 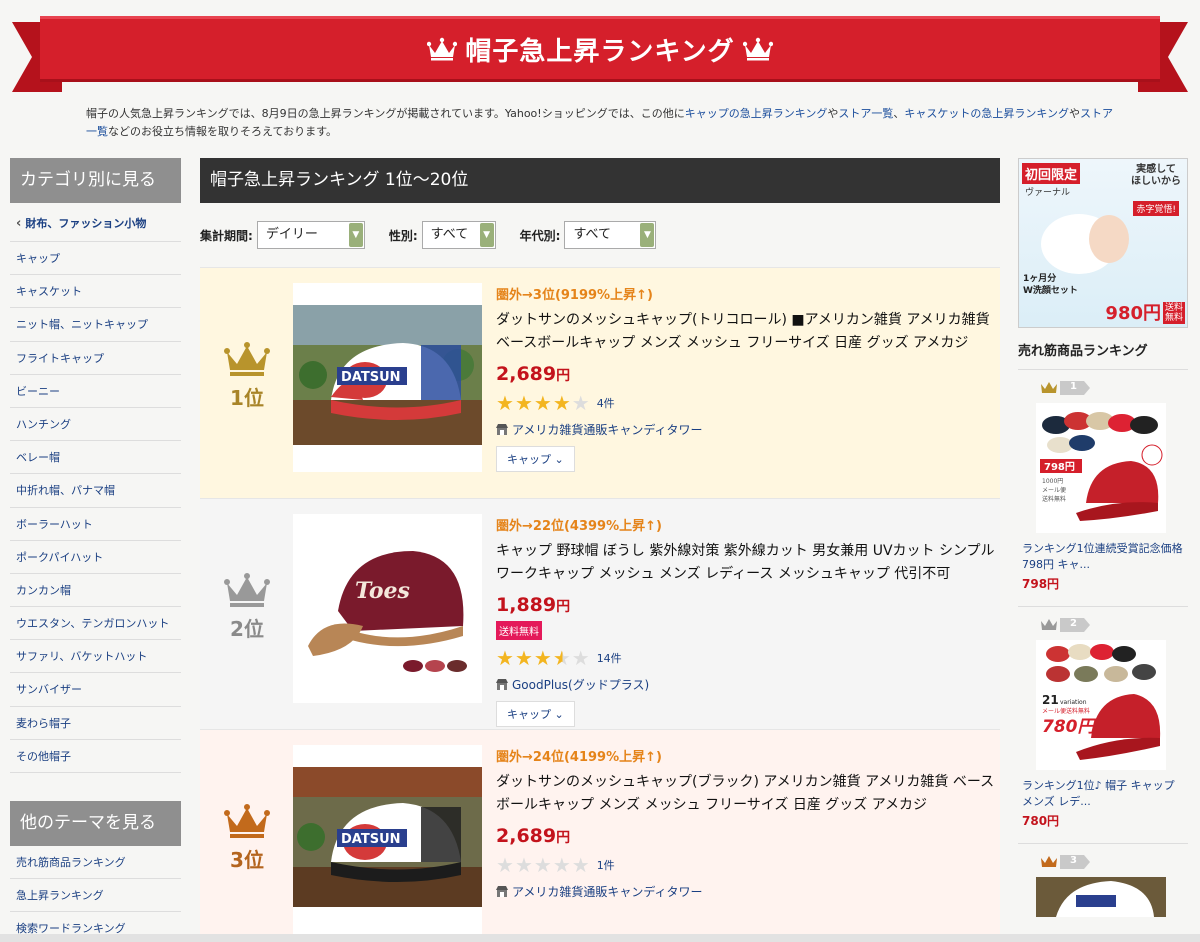 I want to click on rank-badge: 2位, so click(x=247, y=606).